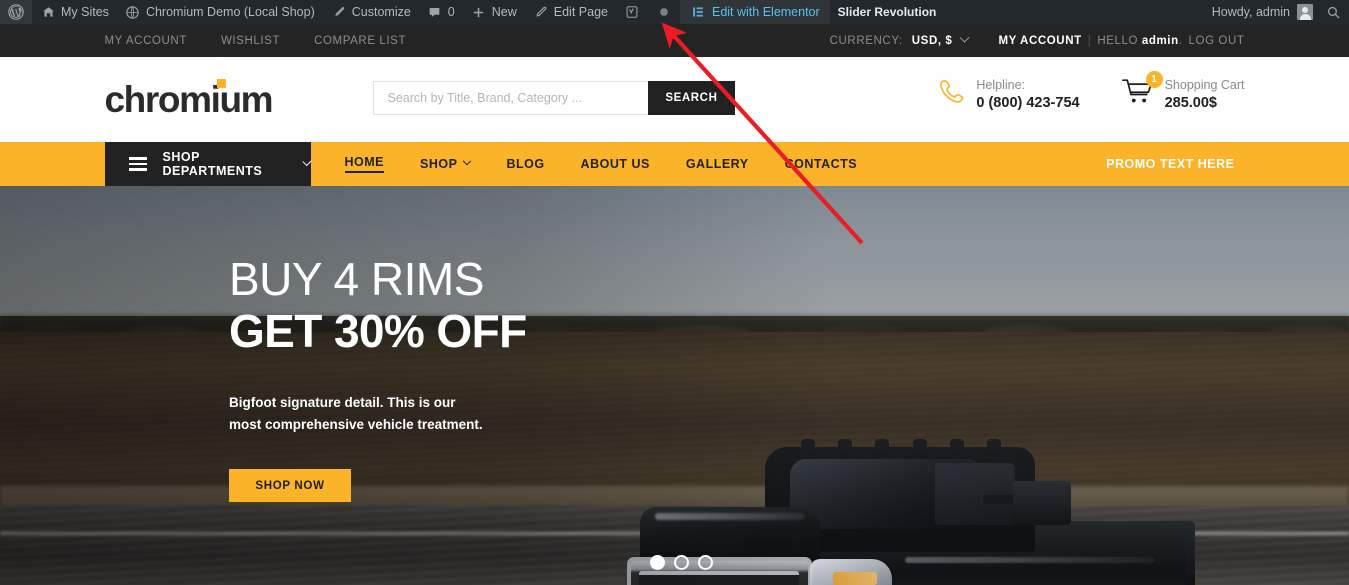 This screenshot has height=585, width=1349. I want to click on cart-total: 285.00$, so click(1190, 103).